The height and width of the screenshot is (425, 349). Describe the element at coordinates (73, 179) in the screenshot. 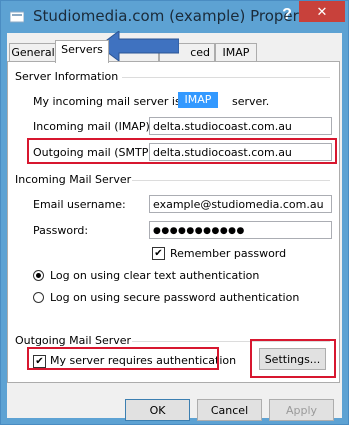

I see `incoming-server-heading: Incoming Mail Server` at that location.